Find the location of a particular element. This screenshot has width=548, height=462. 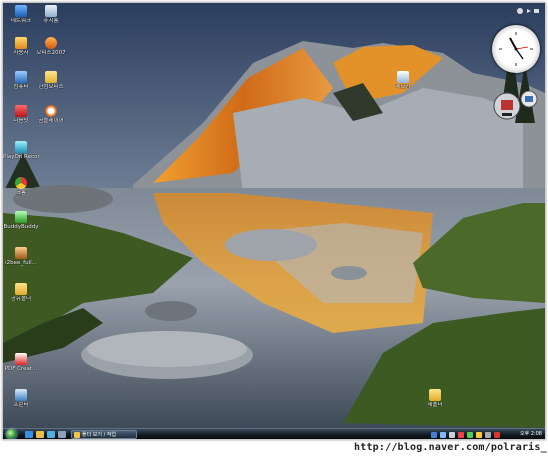

next-icon is located at coordinates (529, 11).